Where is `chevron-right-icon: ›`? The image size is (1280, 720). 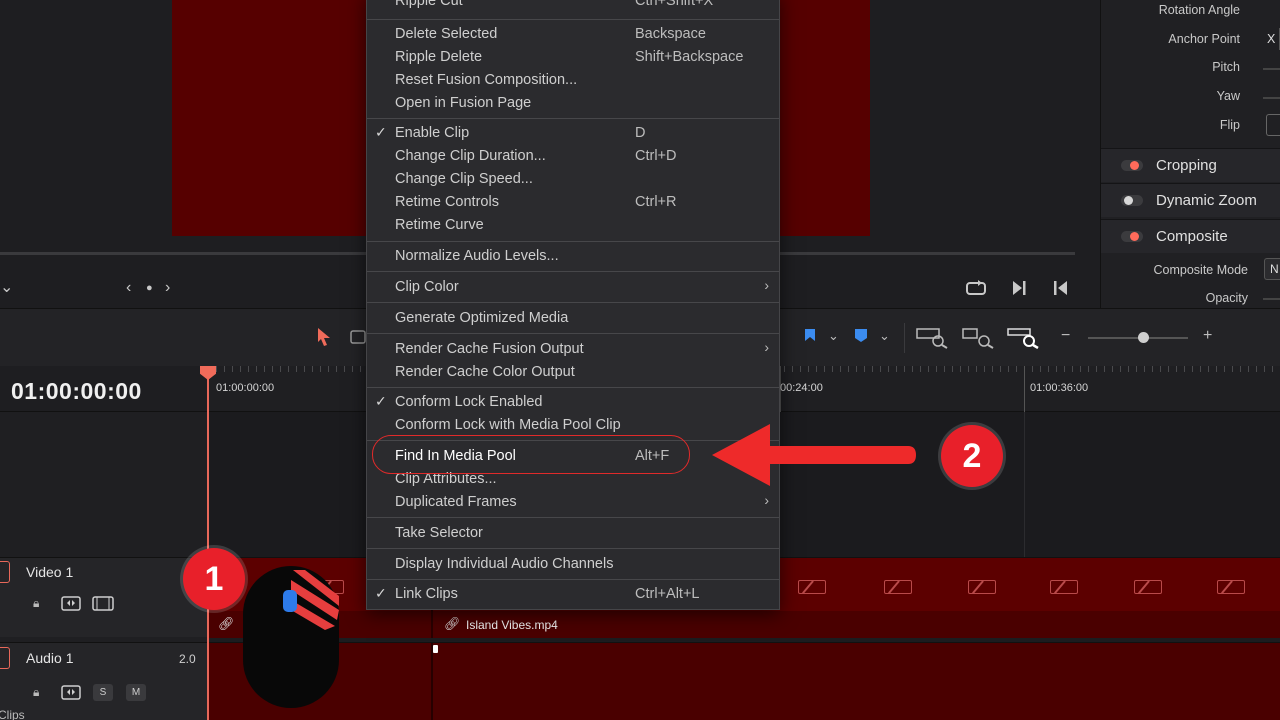
chevron-right-icon: › is located at coordinates (766, 285).